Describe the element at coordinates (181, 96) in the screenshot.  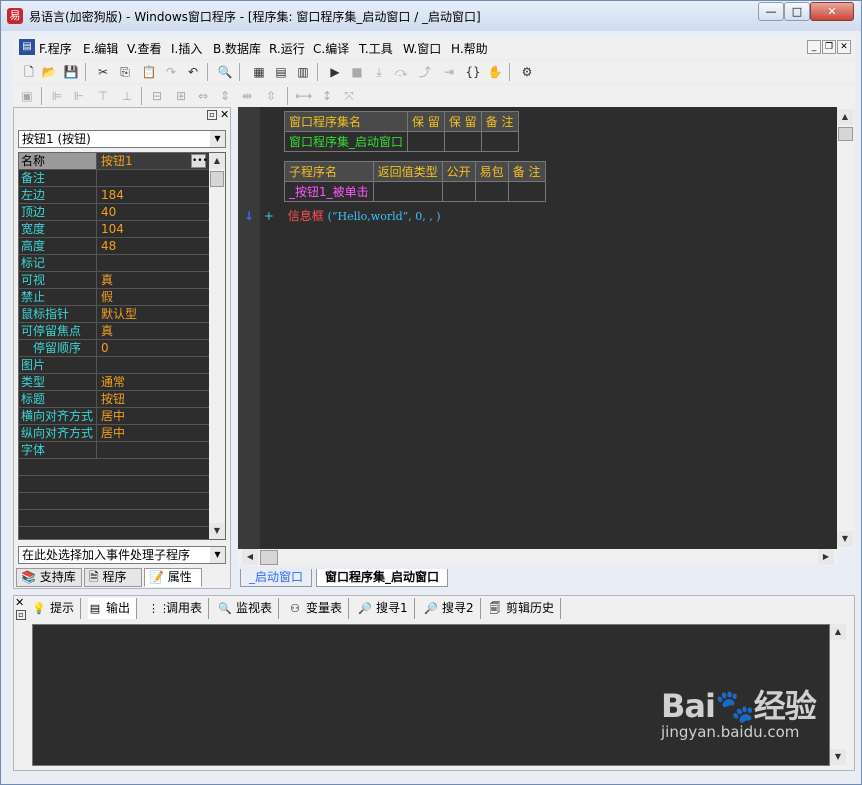
I see `center-vertical-icon: ⊞` at that location.